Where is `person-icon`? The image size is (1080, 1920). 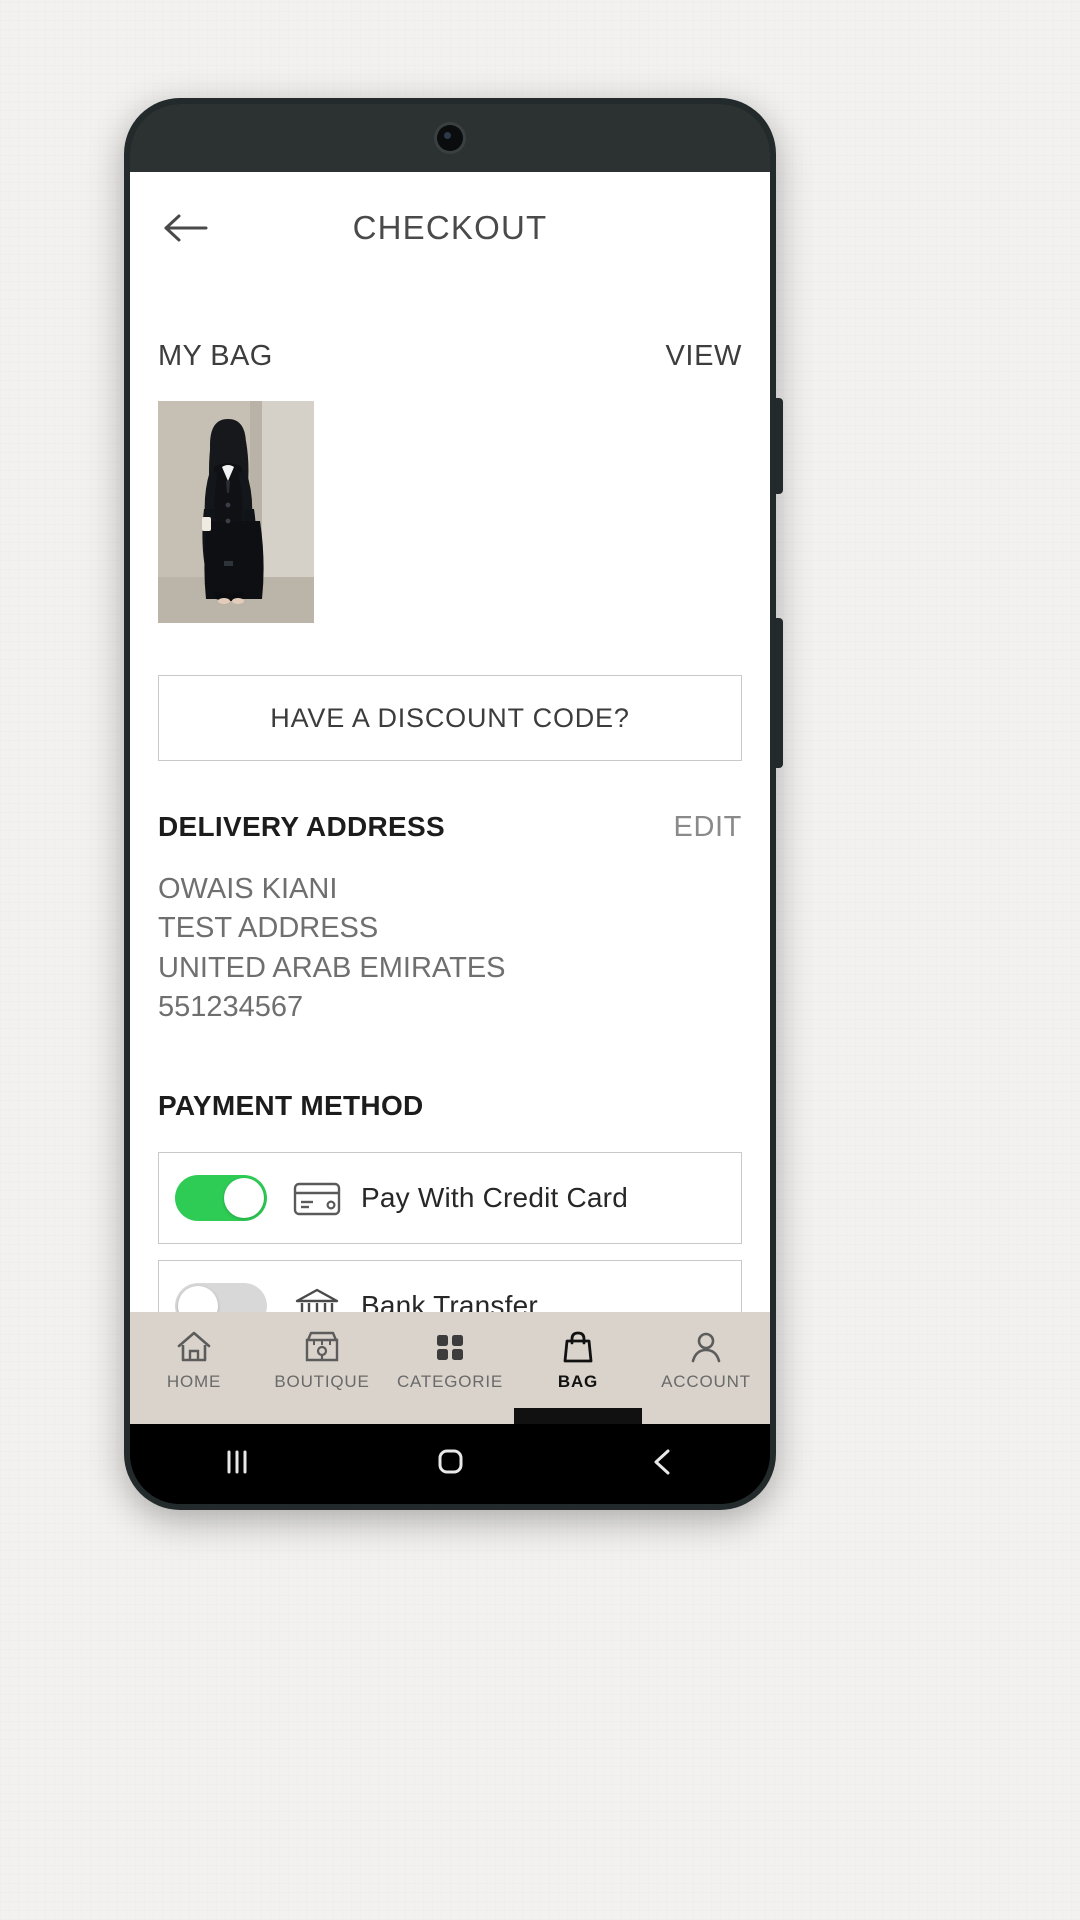 person-icon is located at coordinates (706, 1347).